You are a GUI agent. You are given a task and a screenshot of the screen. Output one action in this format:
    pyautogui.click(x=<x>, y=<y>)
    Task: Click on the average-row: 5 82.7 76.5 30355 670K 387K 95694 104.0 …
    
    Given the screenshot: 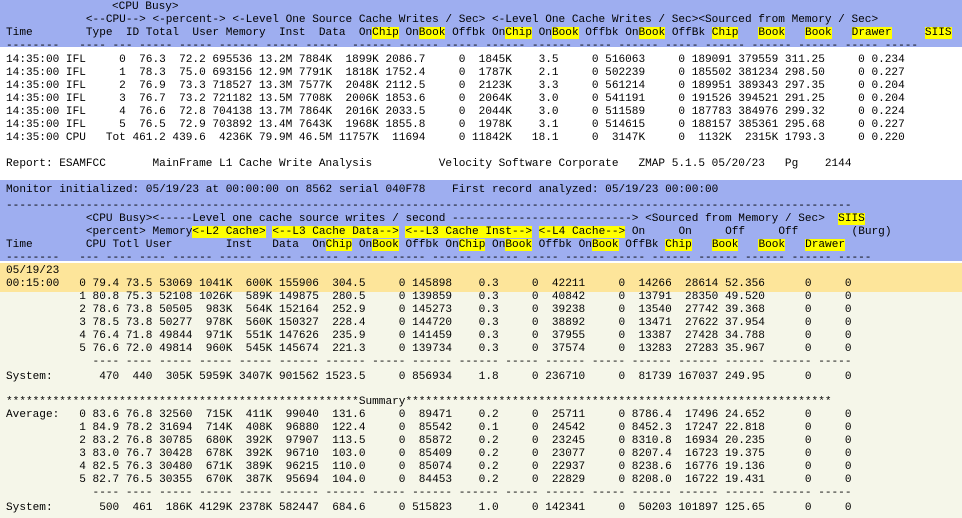 What is the action you would take?
    pyautogui.click(x=429, y=480)
    